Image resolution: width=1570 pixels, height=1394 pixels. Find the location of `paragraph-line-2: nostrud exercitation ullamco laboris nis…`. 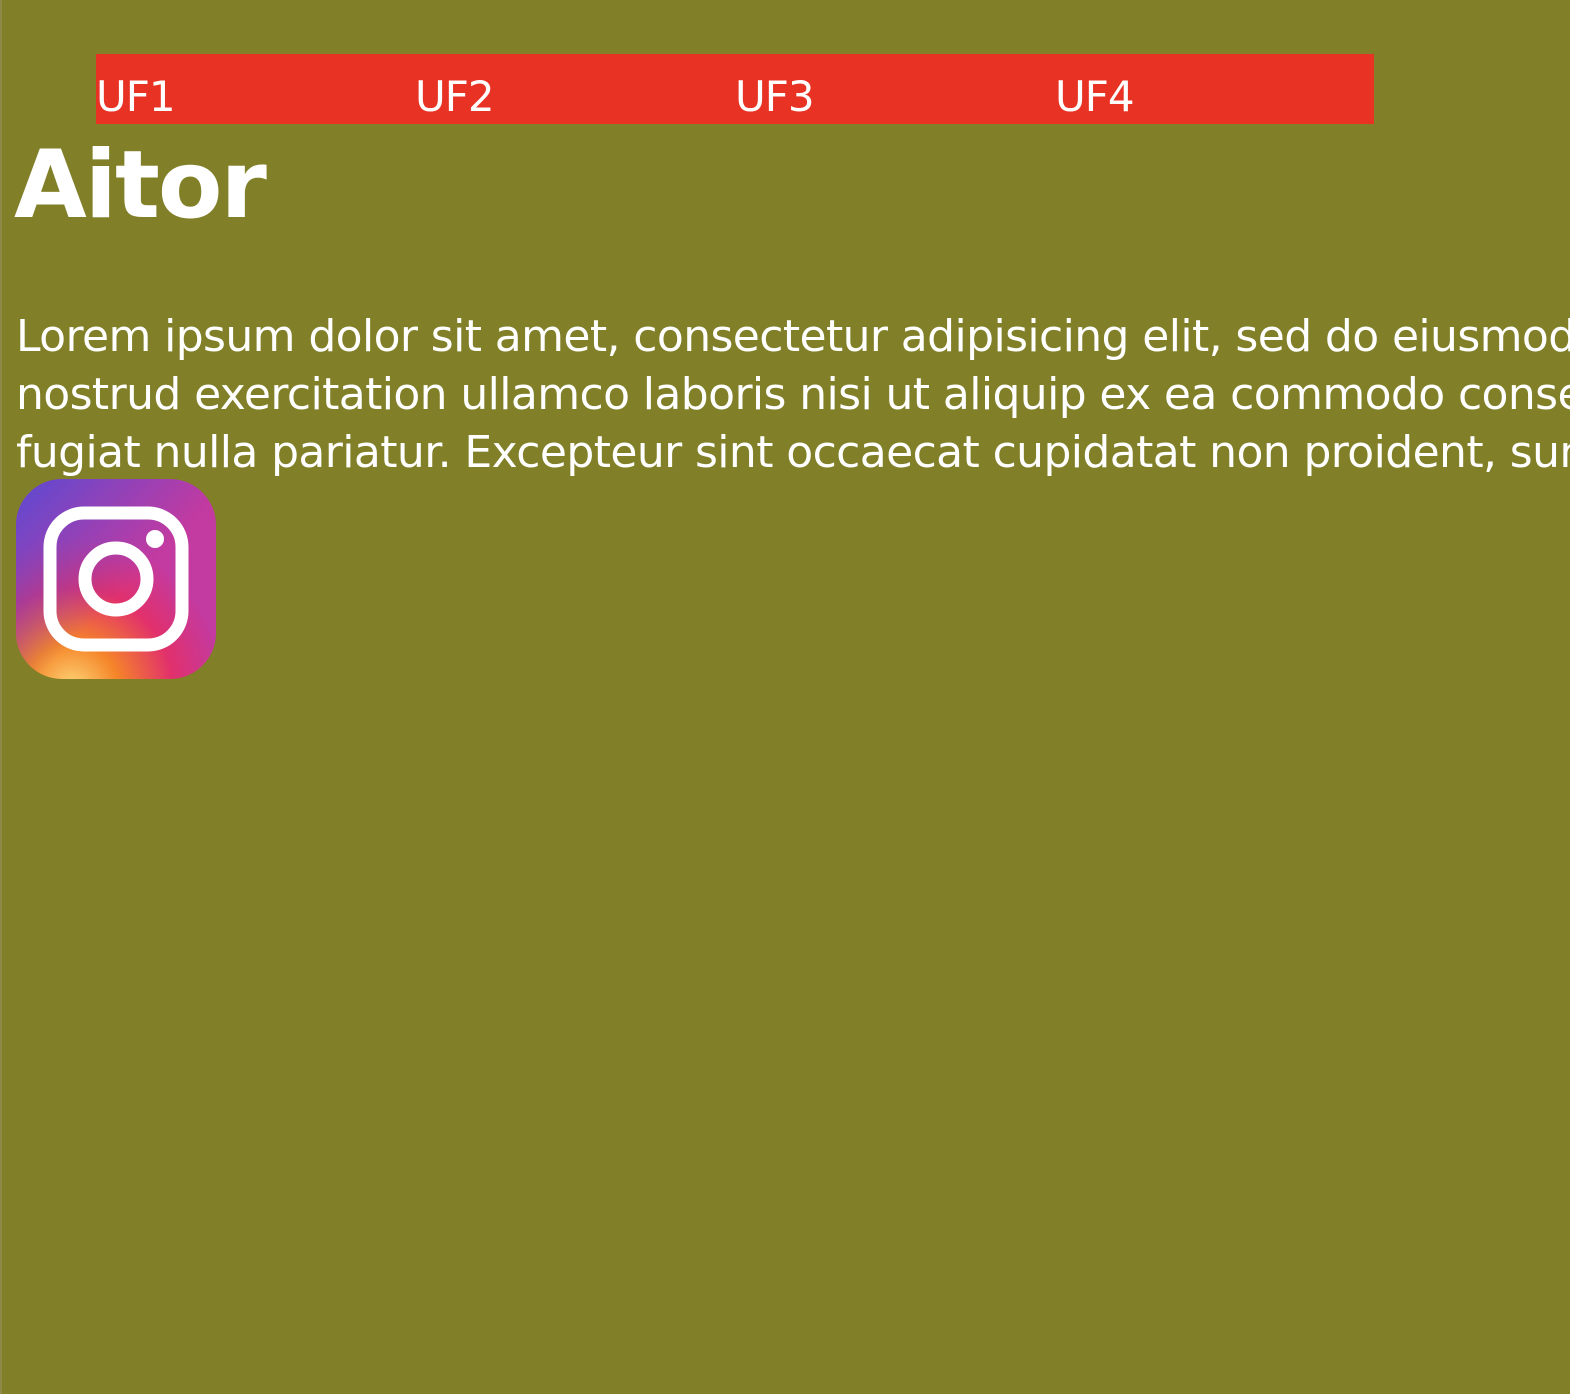

paragraph-line-2: nostrud exercitation ullamco laboris nis… is located at coordinates (793, 394).